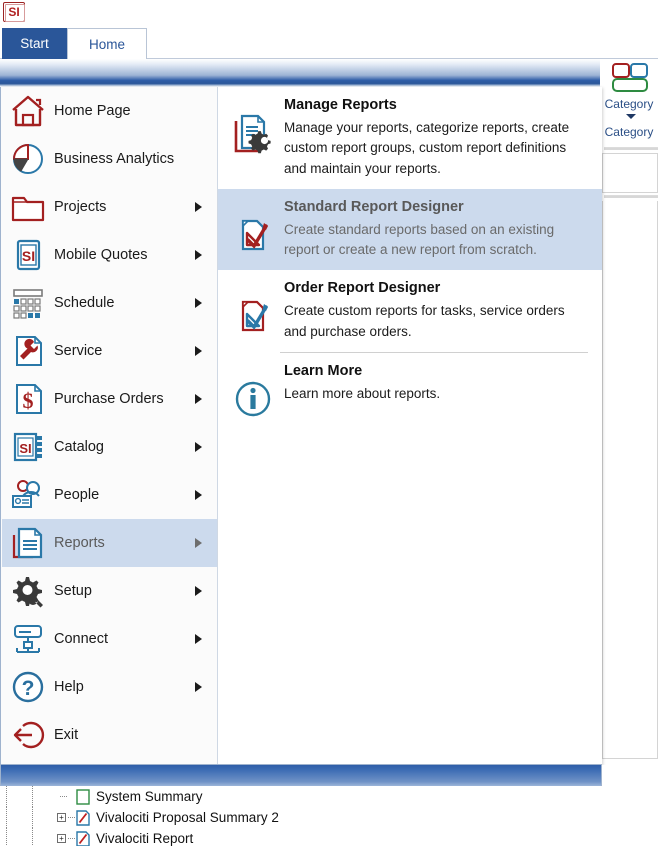 Image resolution: width=658 pixels, height=846 pixels. Describe the element at coordinates (630, 805) in the screenshot. I see `background-right-panel` at that location.